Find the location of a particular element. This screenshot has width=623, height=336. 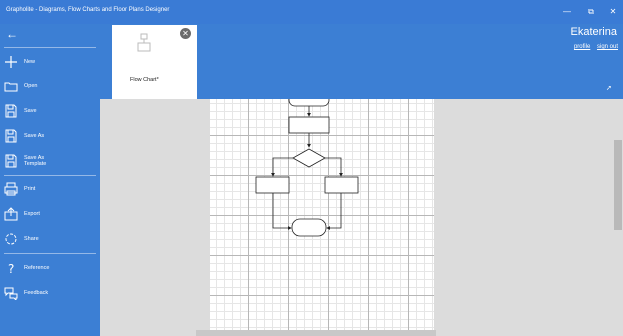

sidebar-item-label: Export is located at coordinates (32, 214).